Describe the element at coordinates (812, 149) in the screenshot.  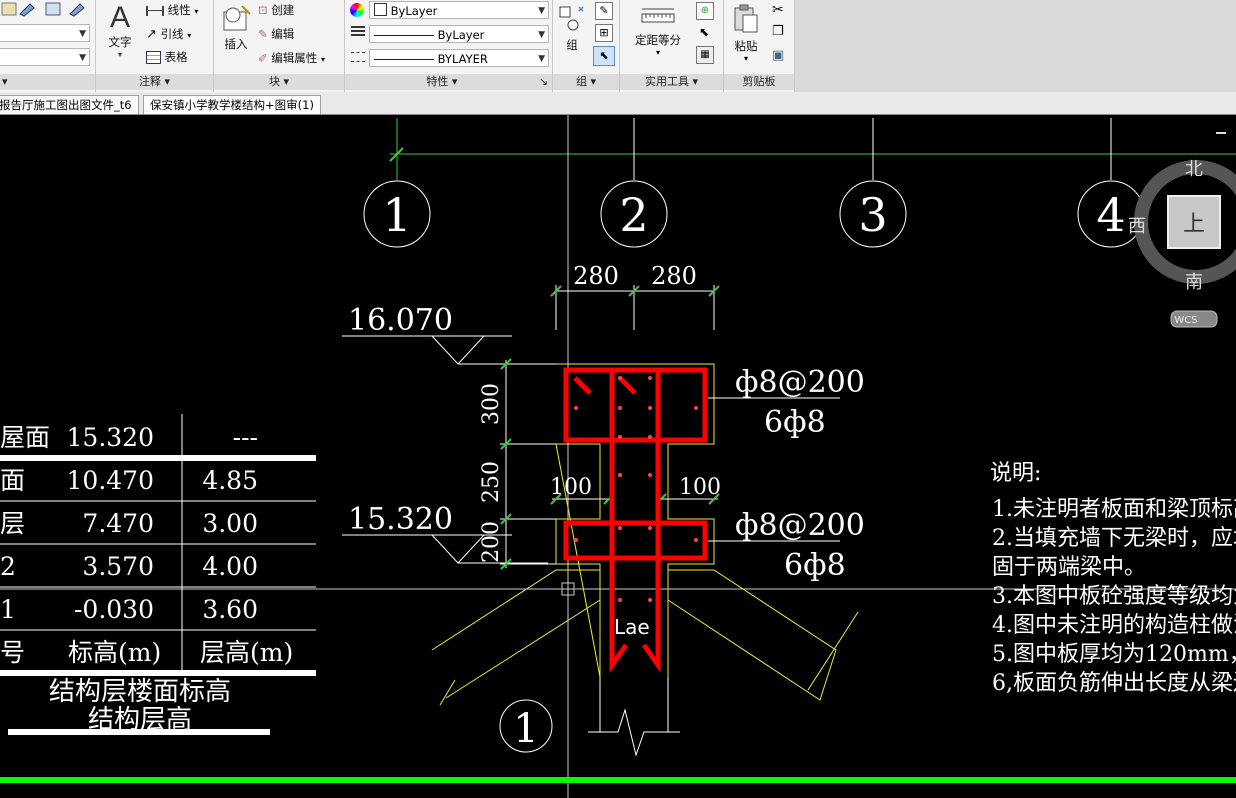
I see `axis-grid` at that location.